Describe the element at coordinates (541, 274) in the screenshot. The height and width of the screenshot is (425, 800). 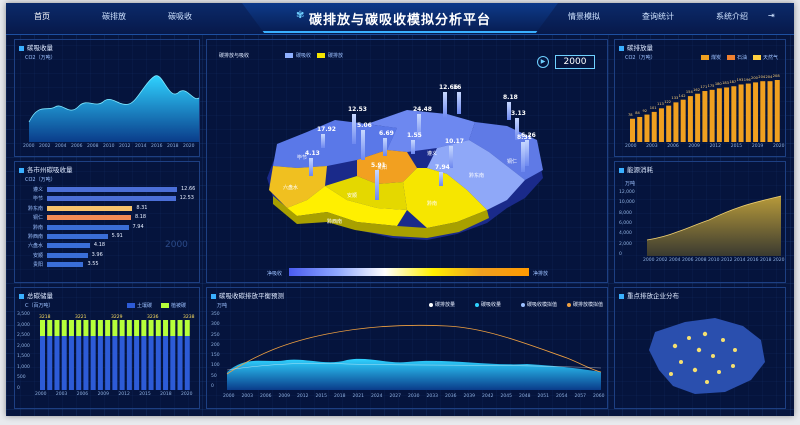
I see `scale-high-label: 净排放` at that location.